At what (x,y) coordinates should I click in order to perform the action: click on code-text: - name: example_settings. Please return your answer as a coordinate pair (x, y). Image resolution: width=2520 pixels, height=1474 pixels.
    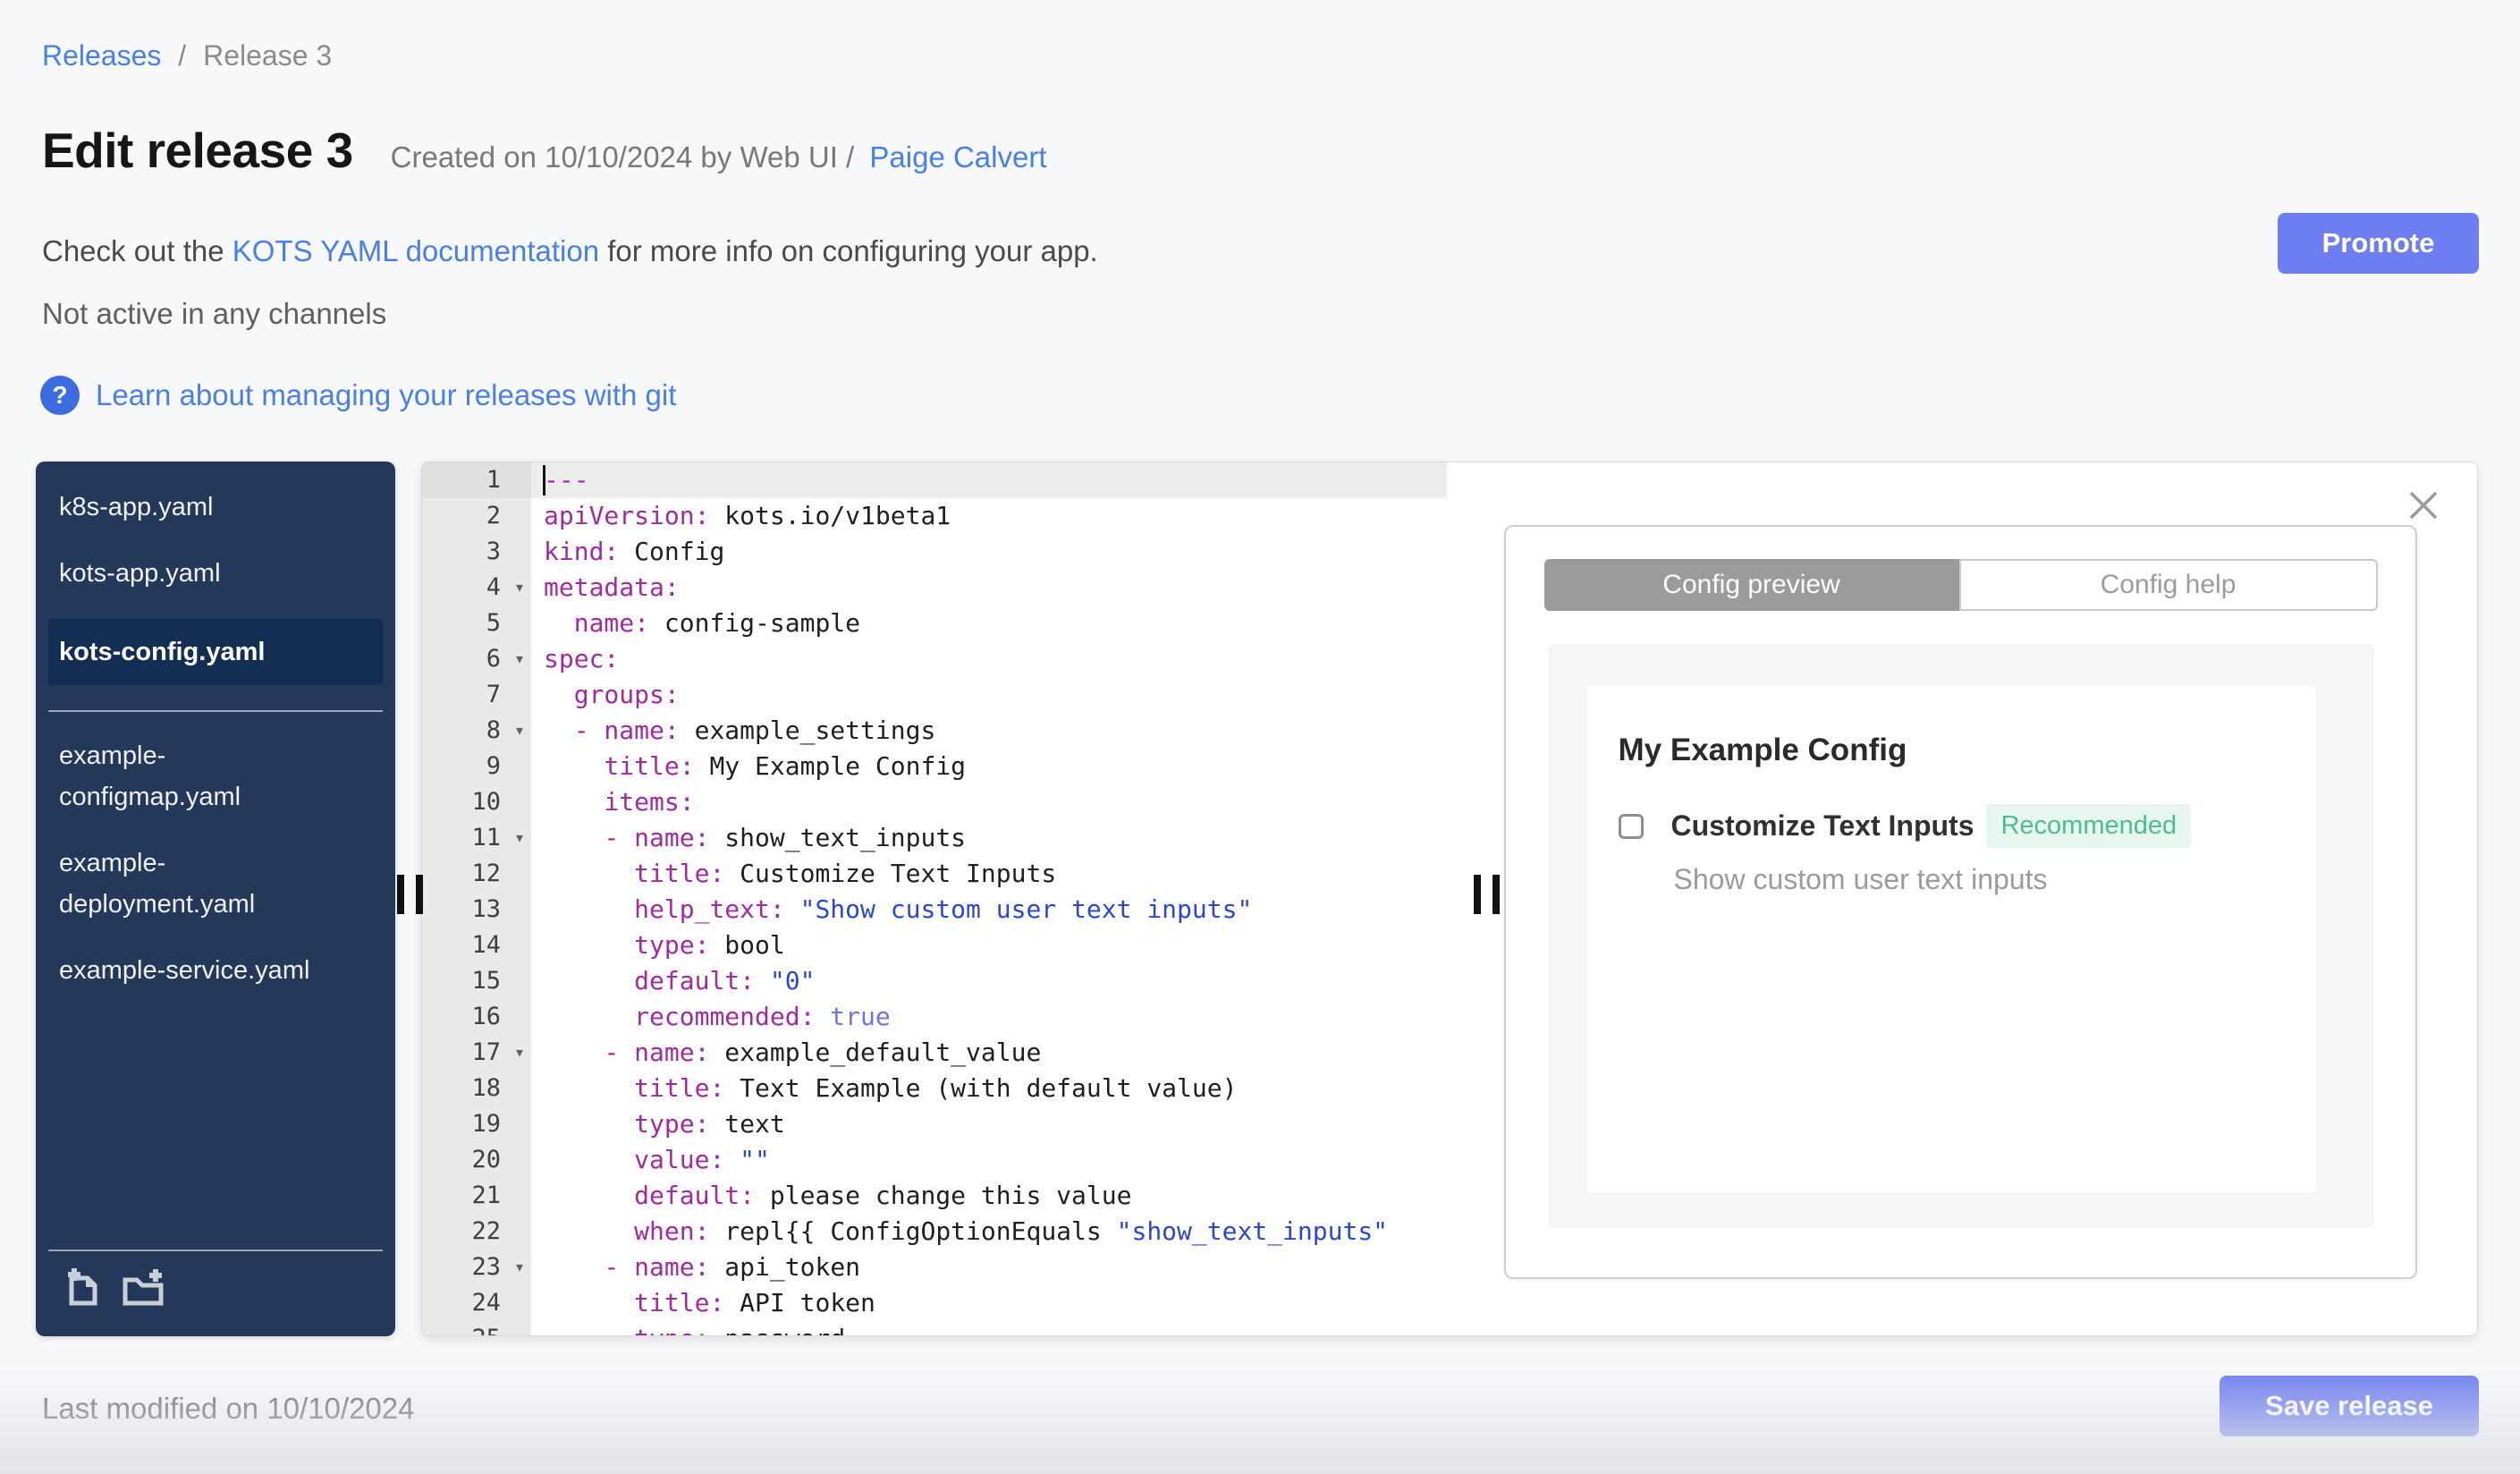
    Looking at the image, I should click on (754, 730).